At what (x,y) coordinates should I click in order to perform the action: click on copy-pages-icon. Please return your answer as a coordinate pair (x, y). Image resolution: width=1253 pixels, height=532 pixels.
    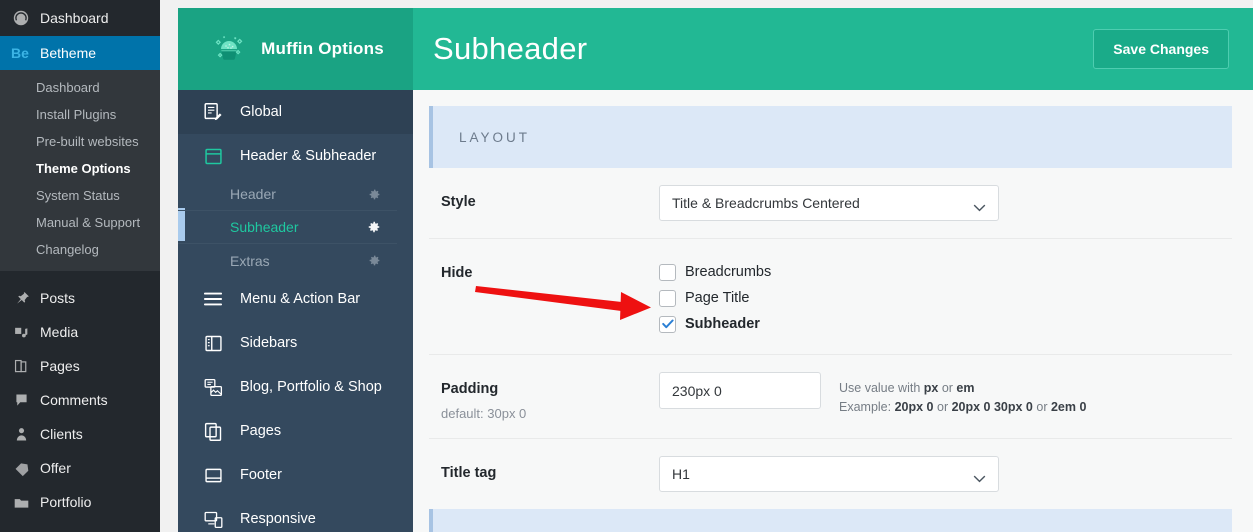
    Looking at the image, I should click on (213, 431).